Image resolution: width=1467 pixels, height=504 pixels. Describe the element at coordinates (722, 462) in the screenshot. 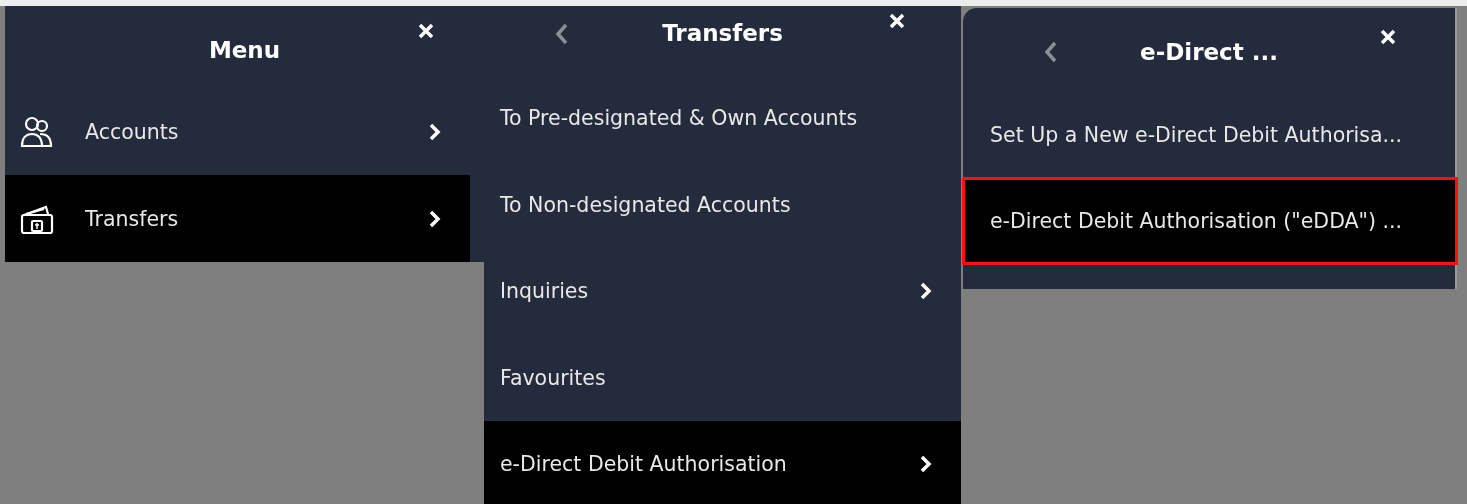

I see `menu-item: e-Direct Debit Authorisation` at that location.